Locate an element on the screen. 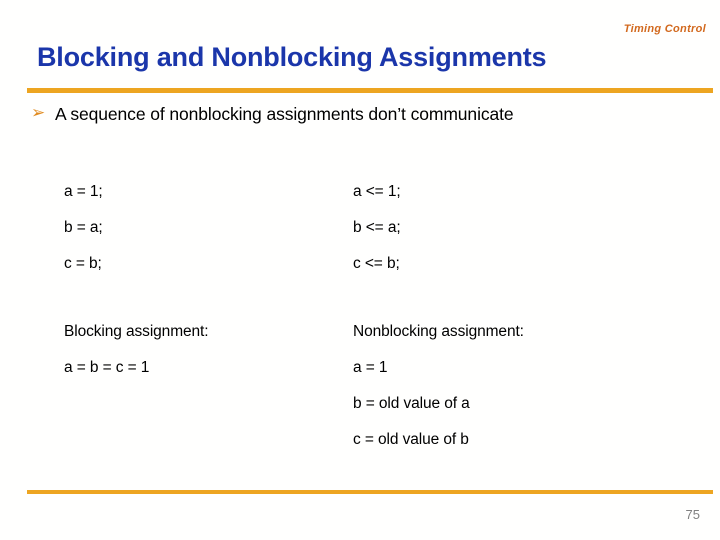  code-line: a <= 1; is located at coordinates (377, 191).